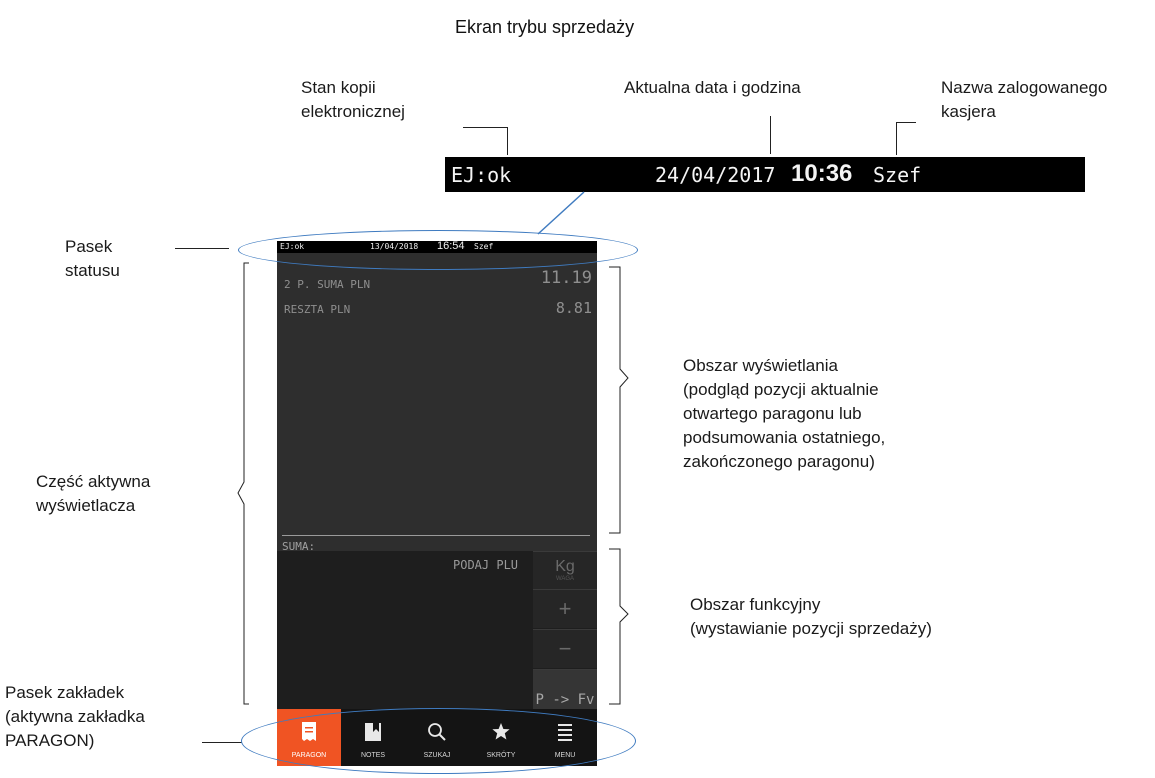 Image resolution: width=1155 pixels, height=778 pixels. I want to click on weight-sublabel: WAGA, so click(565, 579).